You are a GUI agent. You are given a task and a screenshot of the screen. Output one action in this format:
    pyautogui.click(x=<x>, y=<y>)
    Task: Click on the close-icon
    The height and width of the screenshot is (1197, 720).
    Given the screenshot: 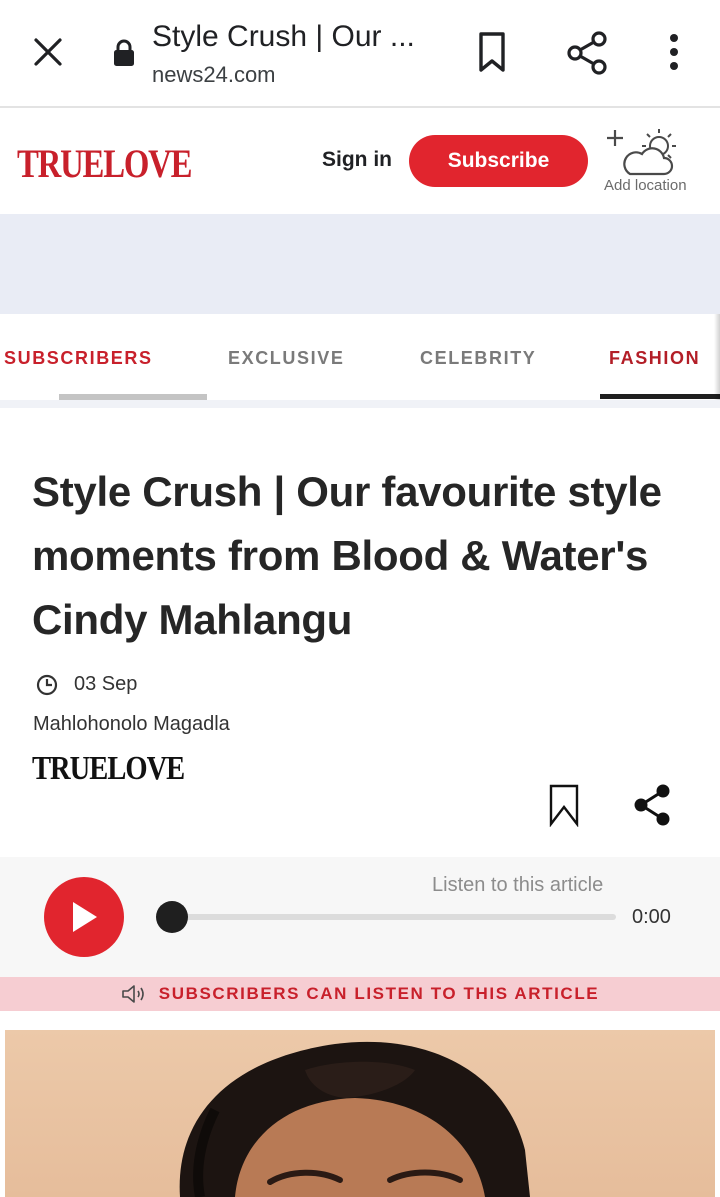 What is the action you would take?
    pyautogui.click(x=48, y=52)
    